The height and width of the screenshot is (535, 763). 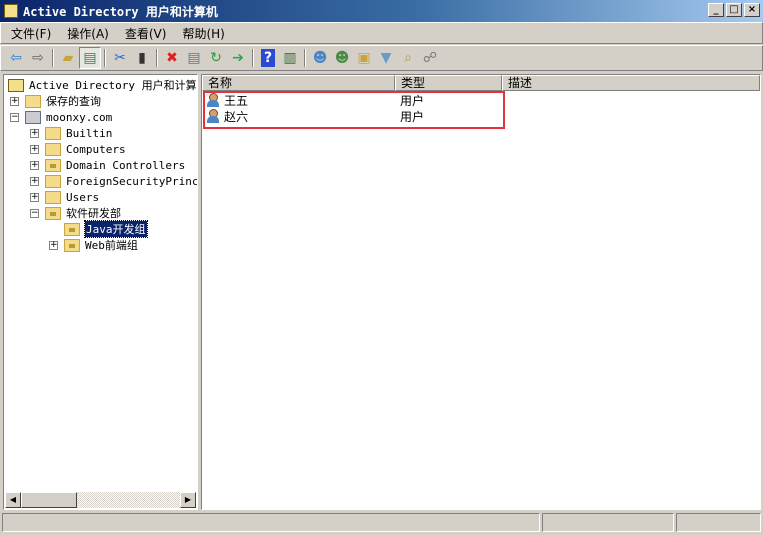 I want to click on show-hide-tree-icon: ▤, so click(x=90, y=58).